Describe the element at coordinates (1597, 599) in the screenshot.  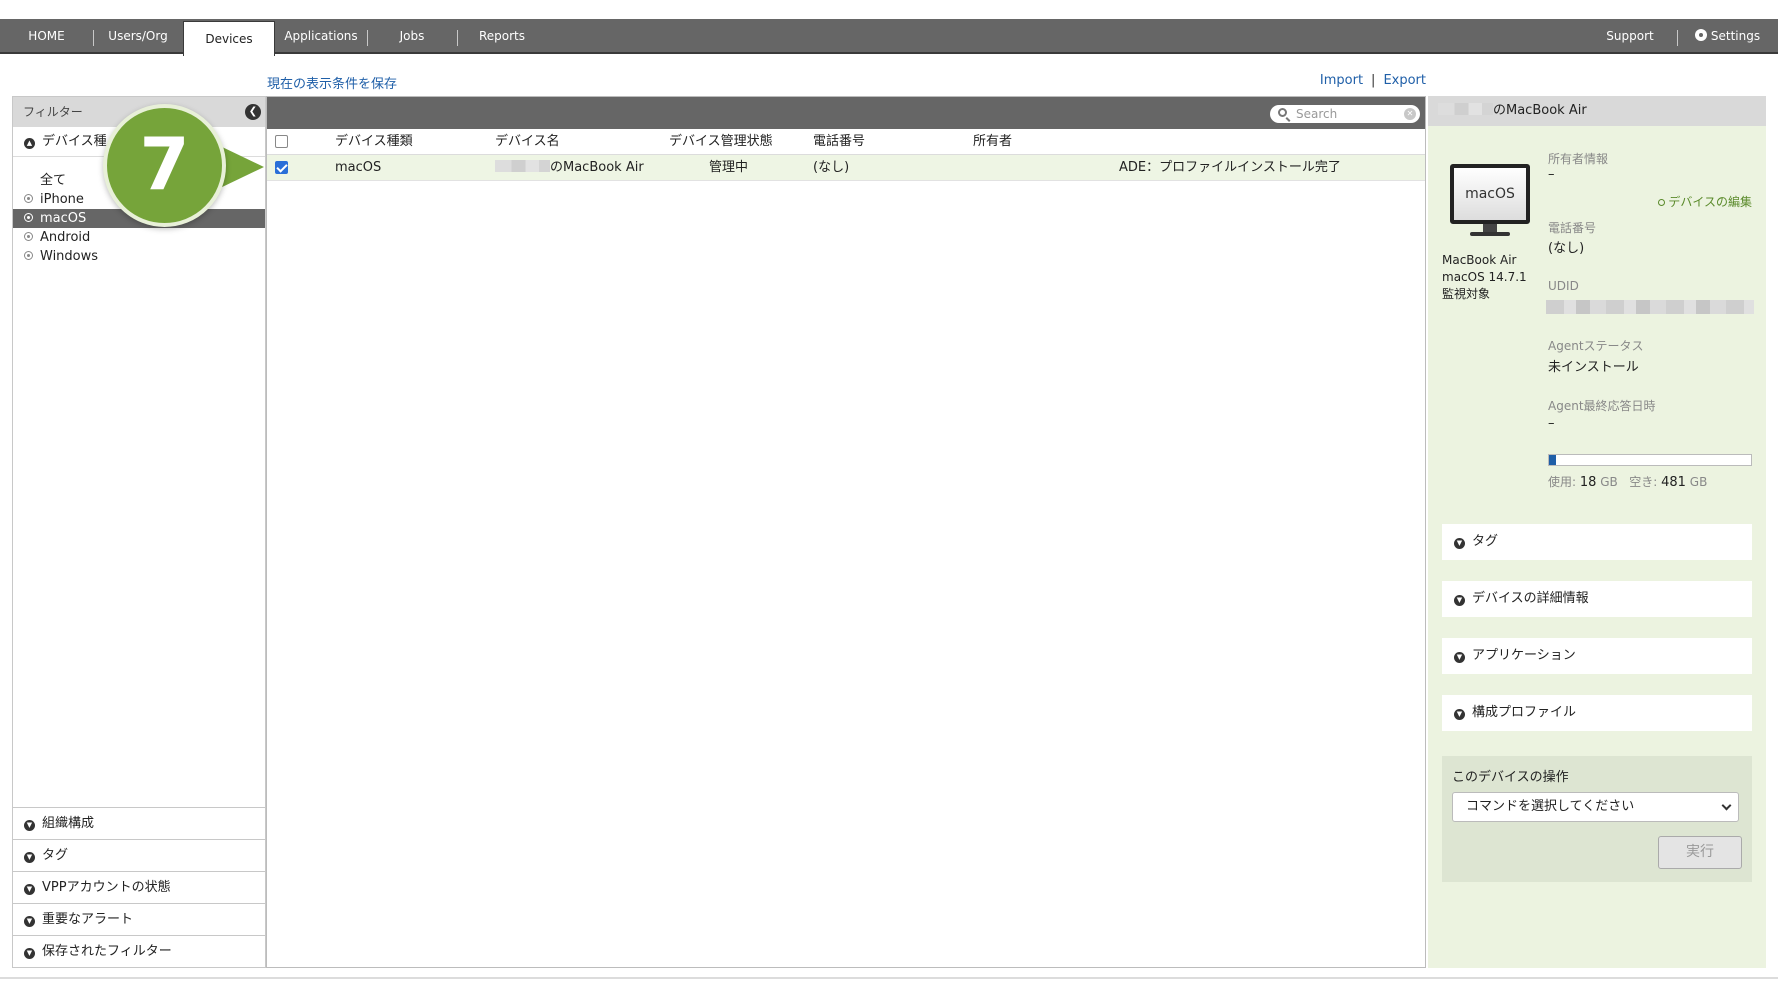
I see `accordion-device-details: ▼ デバイスの詳細情報` at that location.